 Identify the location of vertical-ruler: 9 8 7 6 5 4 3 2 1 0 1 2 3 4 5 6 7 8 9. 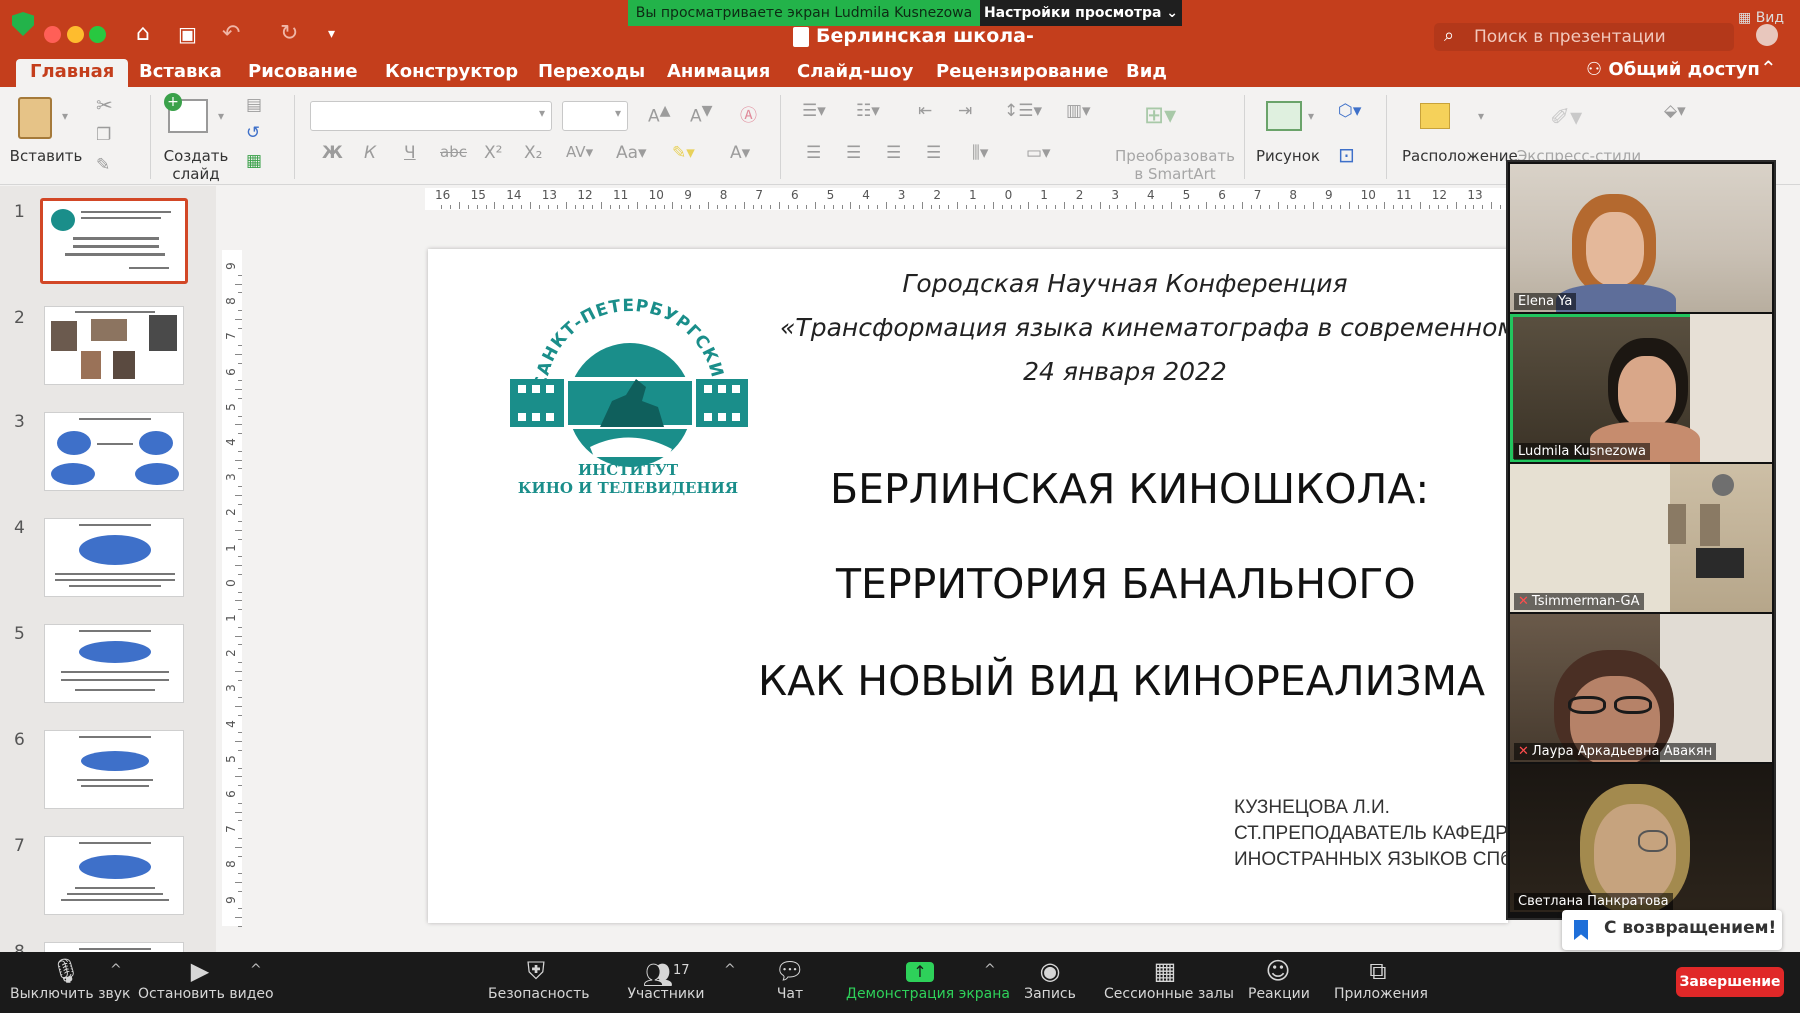
(232, 588).